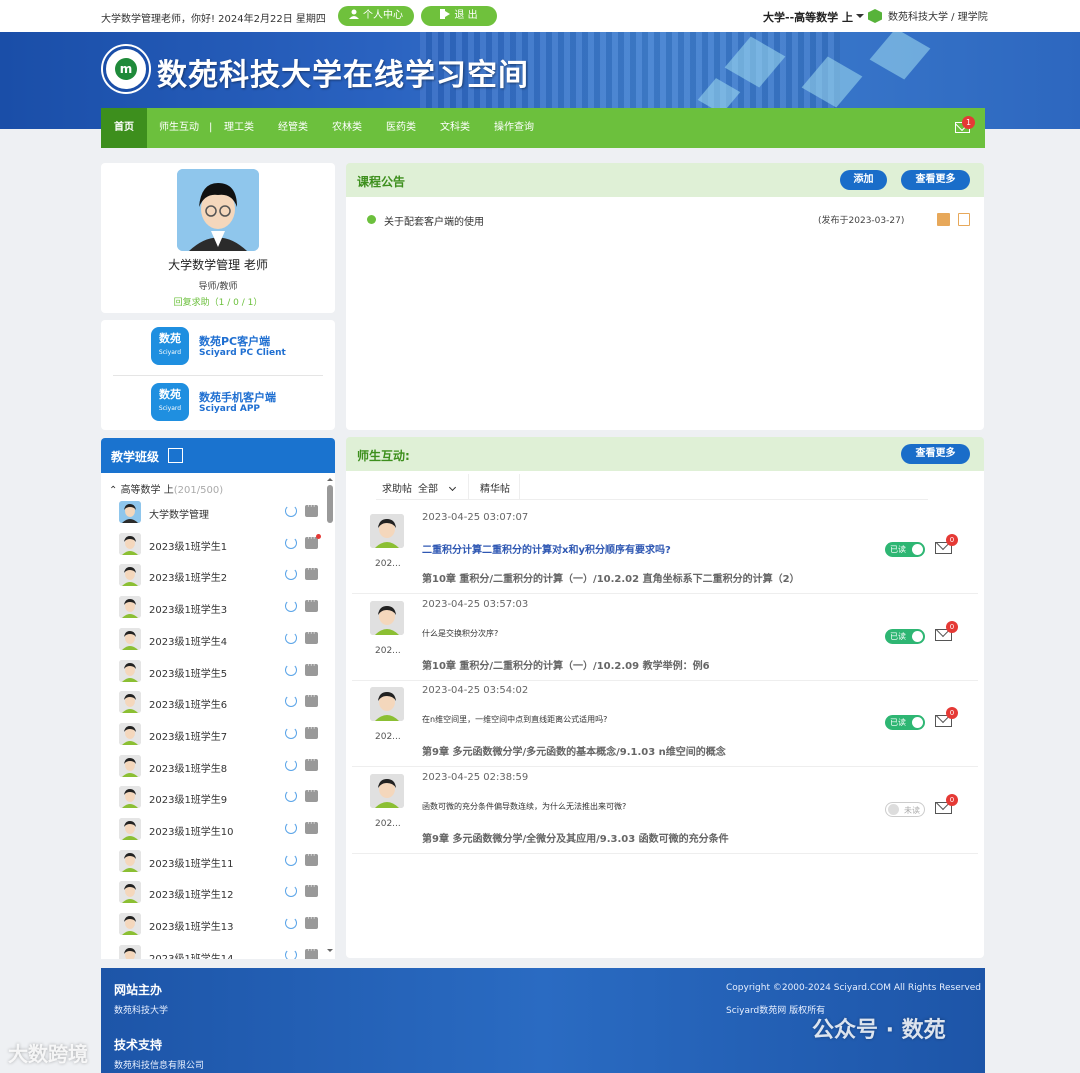 This screenshot has width=1080, height=1073. I want to click on scroll-thumb, so click(330, 504).